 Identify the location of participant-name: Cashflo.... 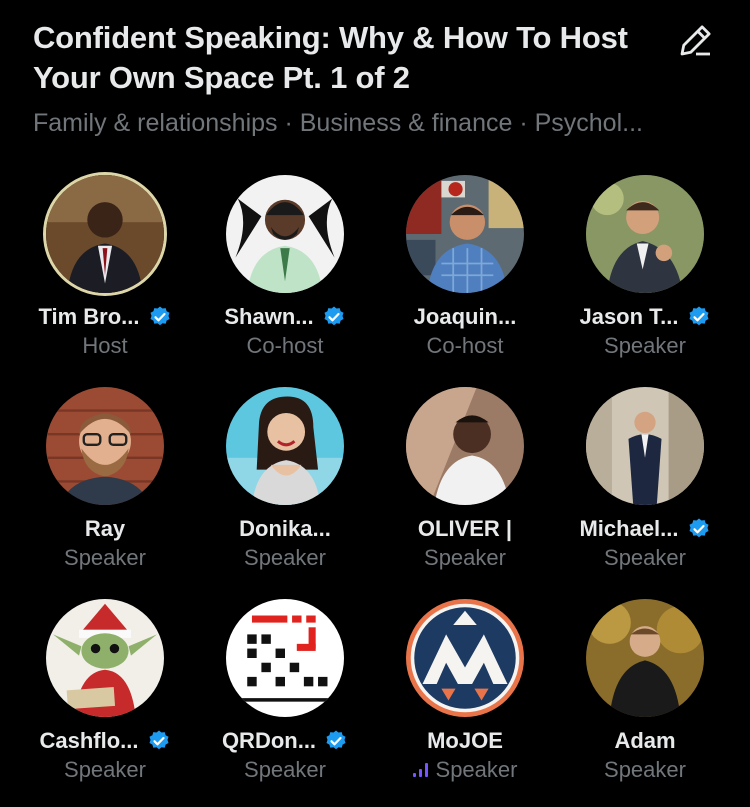
(89, 740).